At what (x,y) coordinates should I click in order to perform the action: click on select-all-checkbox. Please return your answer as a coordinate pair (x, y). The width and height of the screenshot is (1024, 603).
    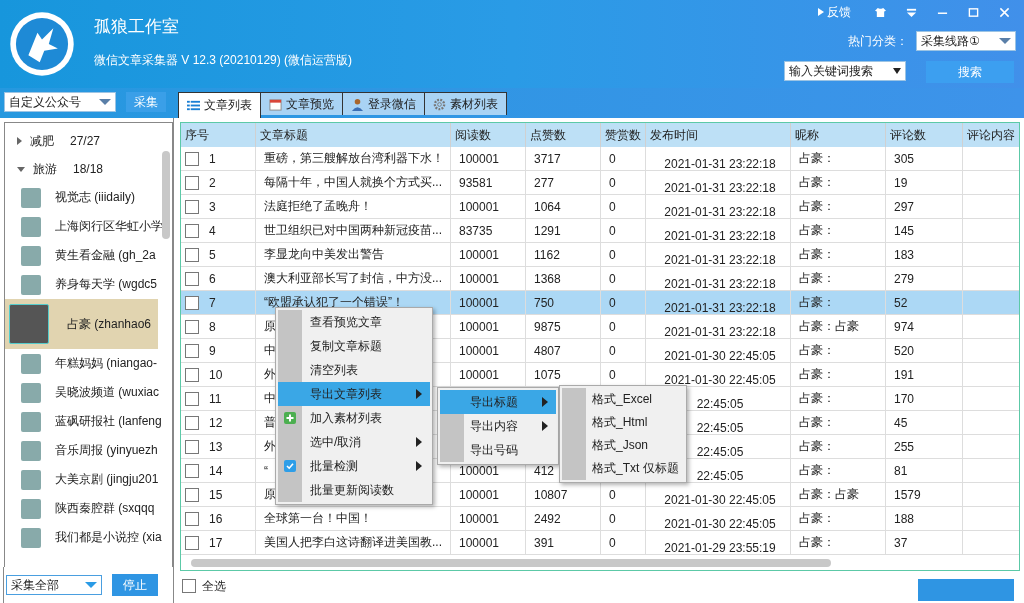
    Looking at the image, I should click on (189, 586).